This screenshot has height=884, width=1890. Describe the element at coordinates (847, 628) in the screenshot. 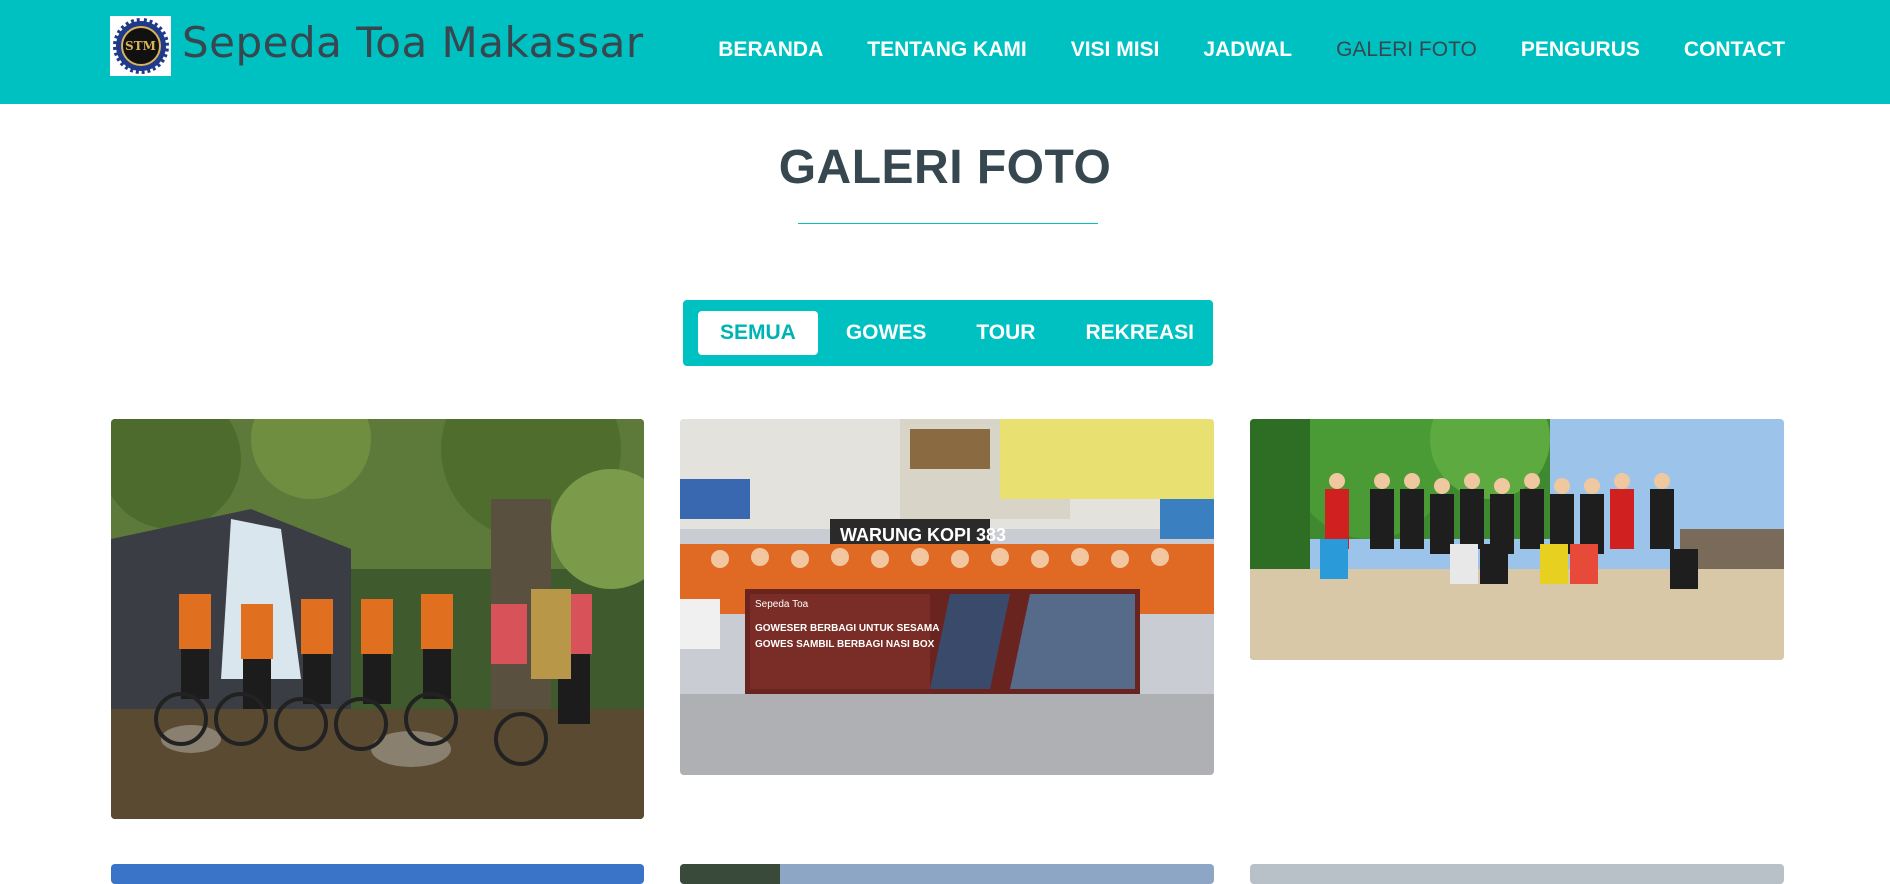

I see `banner-line-1: GOWESER BERBAGI UNTUK SESAMA` at that location.